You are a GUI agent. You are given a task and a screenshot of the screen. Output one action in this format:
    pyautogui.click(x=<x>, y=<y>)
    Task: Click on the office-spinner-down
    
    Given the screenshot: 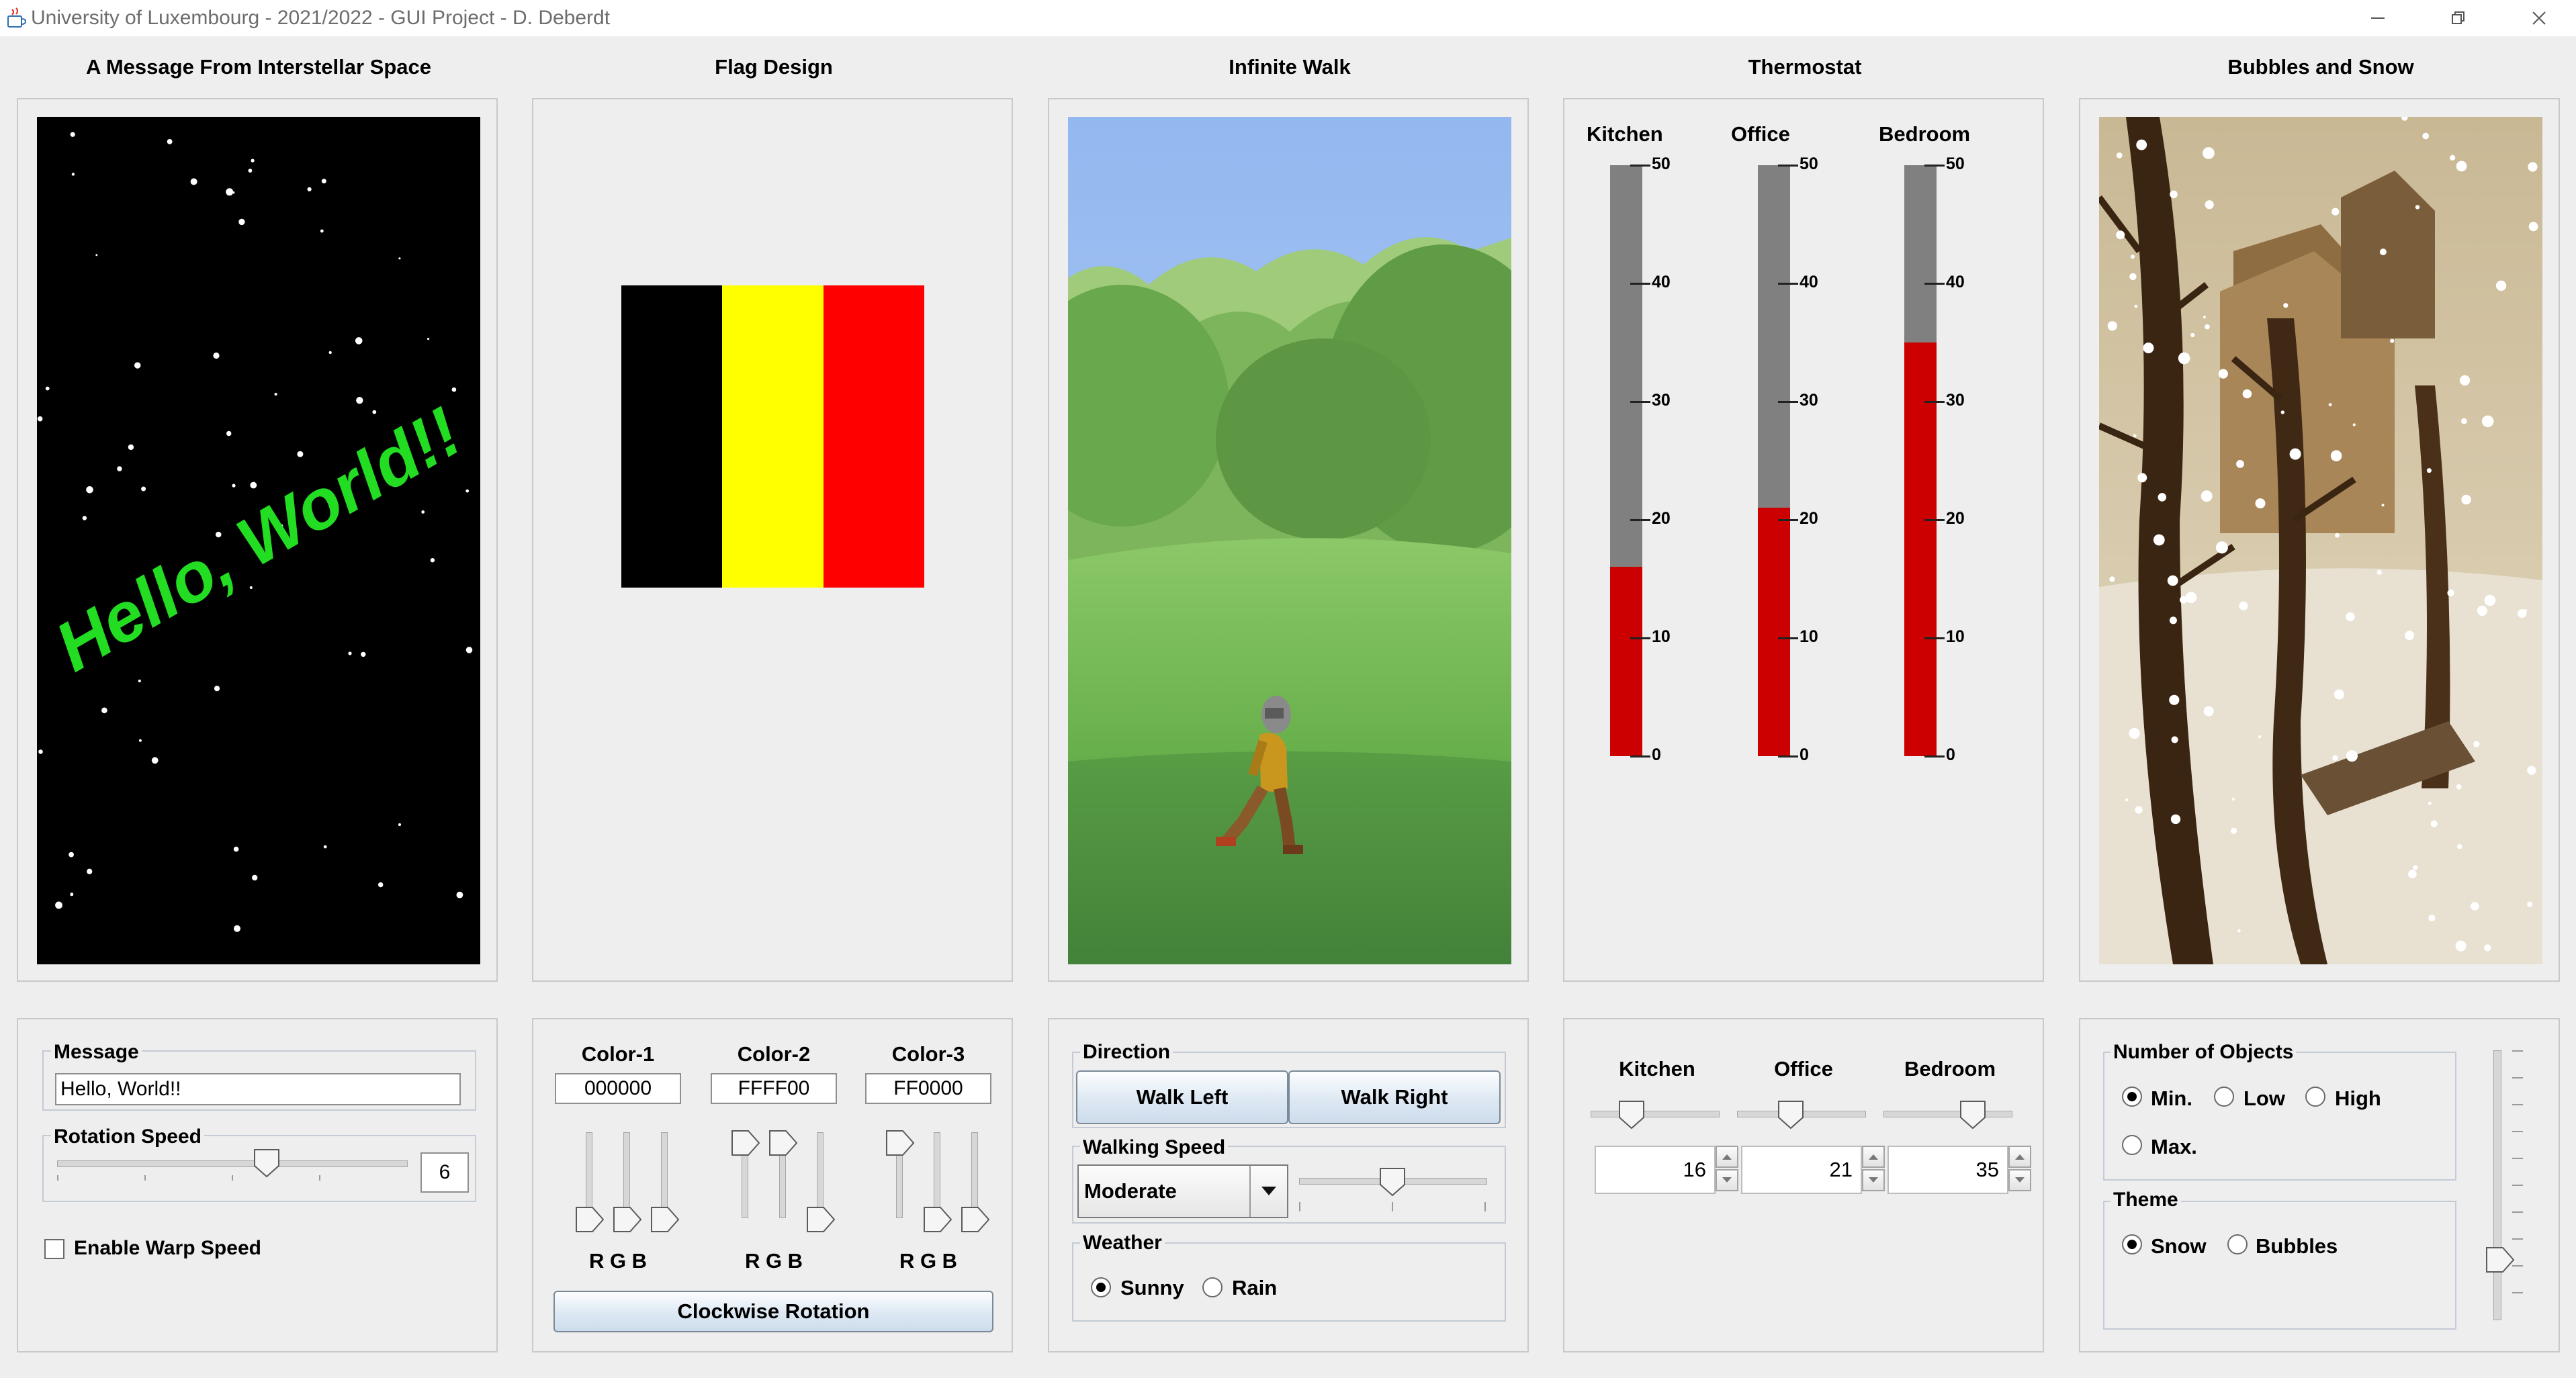 What is the action you would take?
    pyautogui.click(x=1874, y=1180)
    